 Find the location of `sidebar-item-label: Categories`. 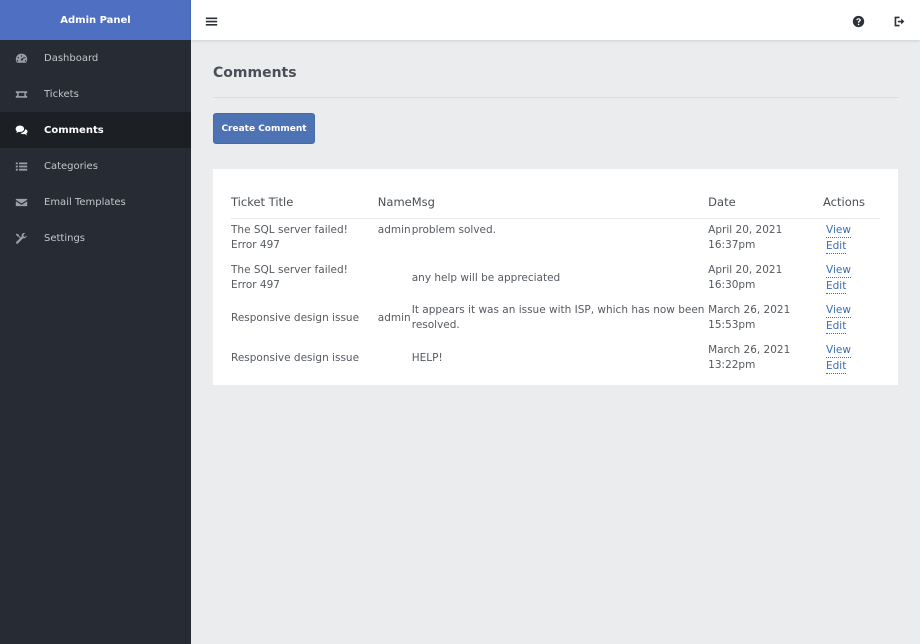

sidebar-item-label: Categories is located at coordinates (71, 166).